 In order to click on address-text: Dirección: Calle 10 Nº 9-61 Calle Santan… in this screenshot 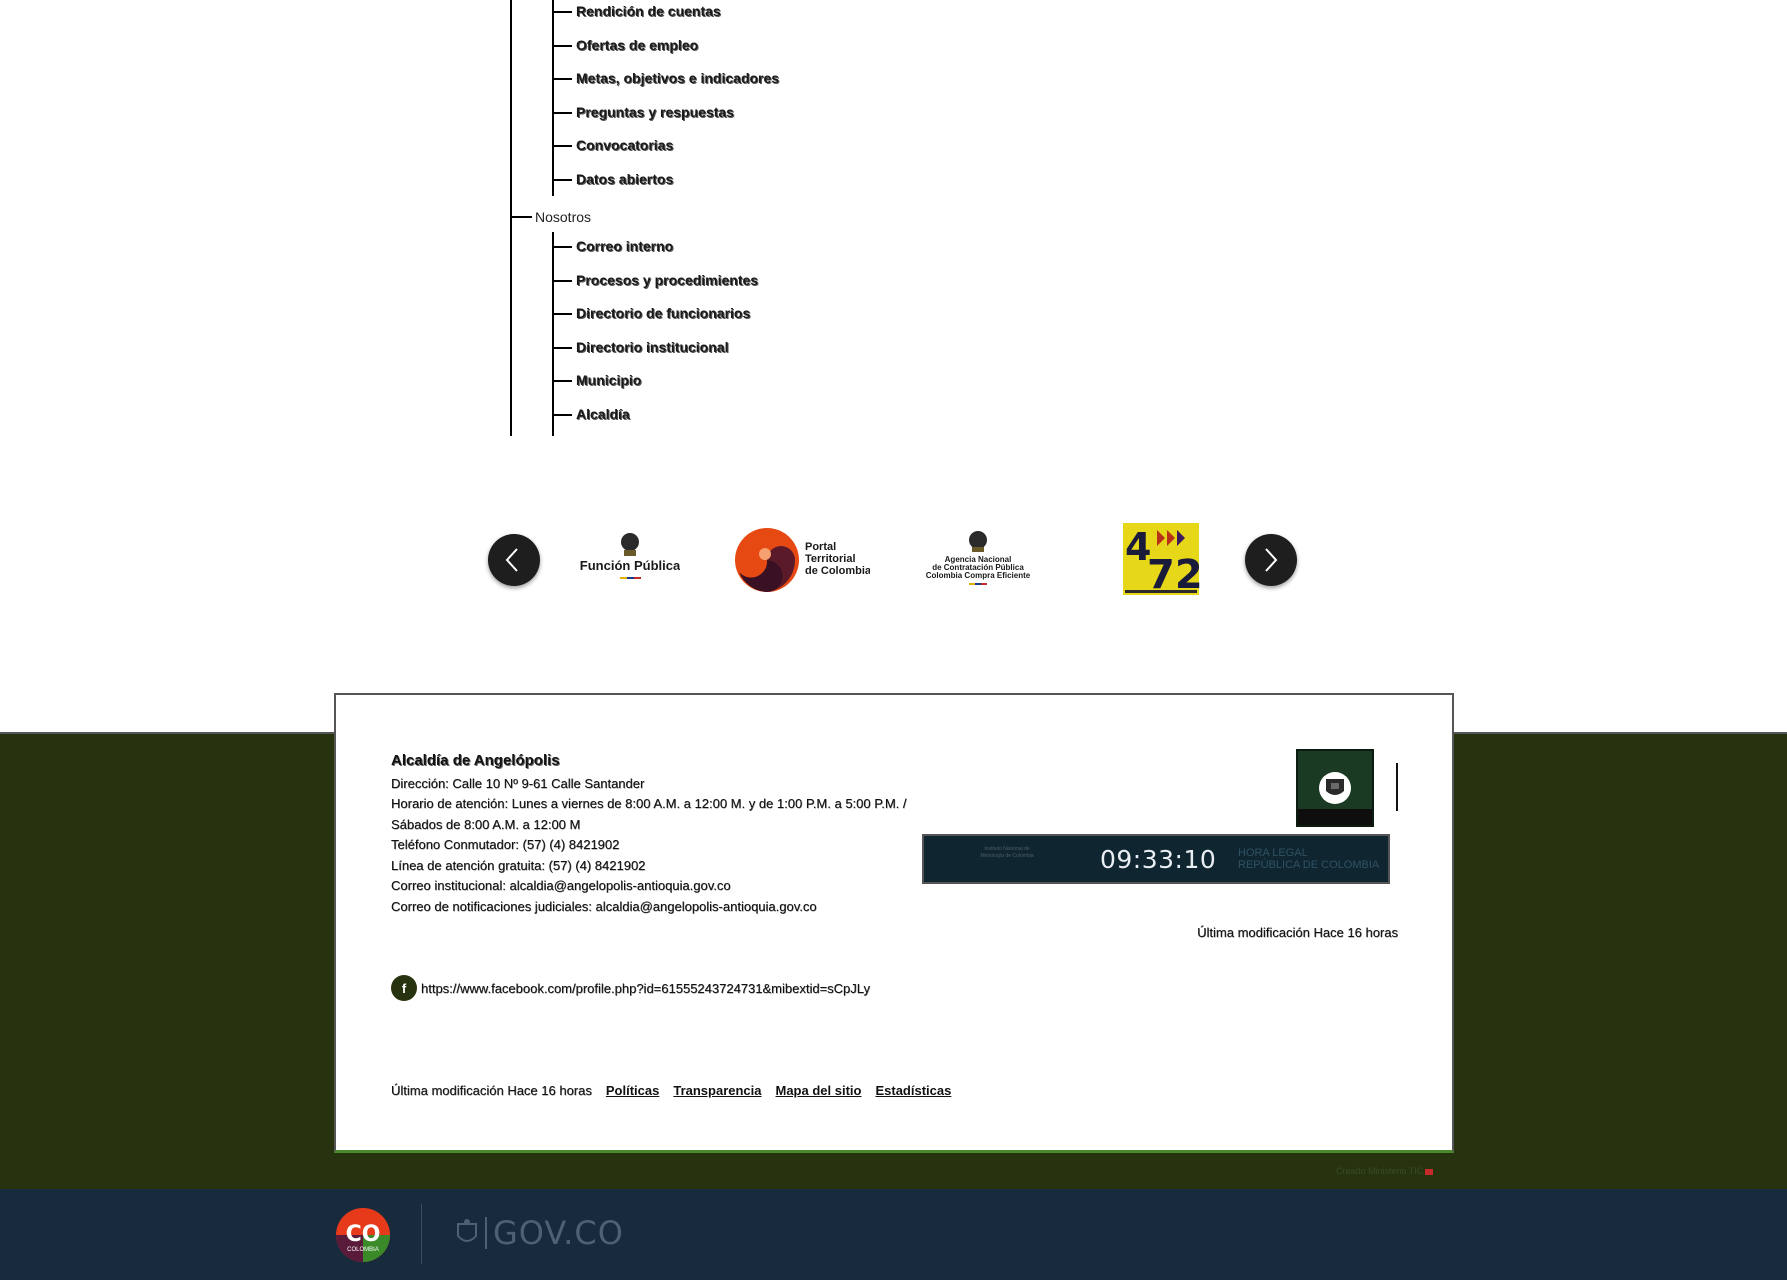, I will do `click(518, 783)`.